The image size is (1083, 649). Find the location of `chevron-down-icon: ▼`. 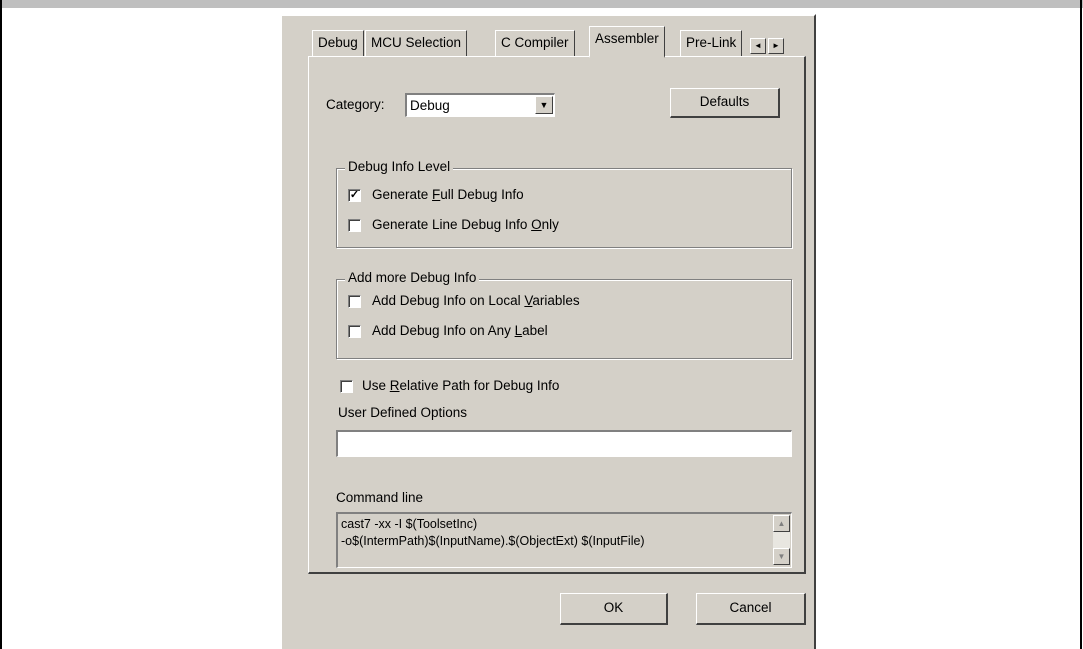

chevron-down-icon: ▼ is located at coordinates (544, 105).